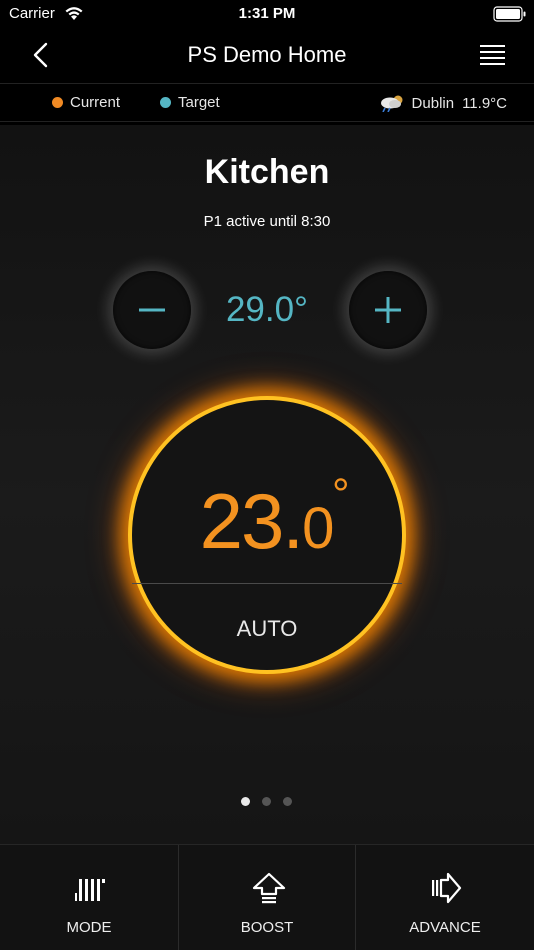  What do you see at coordinates (251, 521) in the screenshot?
I see `current-temp-integer: 23.` at bounding box center [251, 521].